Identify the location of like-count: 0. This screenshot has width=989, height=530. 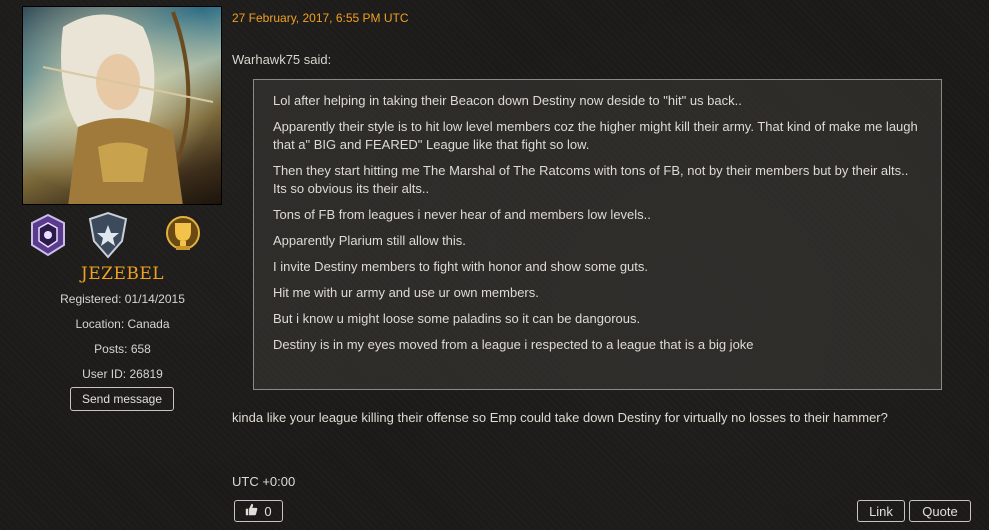
(268, 511).